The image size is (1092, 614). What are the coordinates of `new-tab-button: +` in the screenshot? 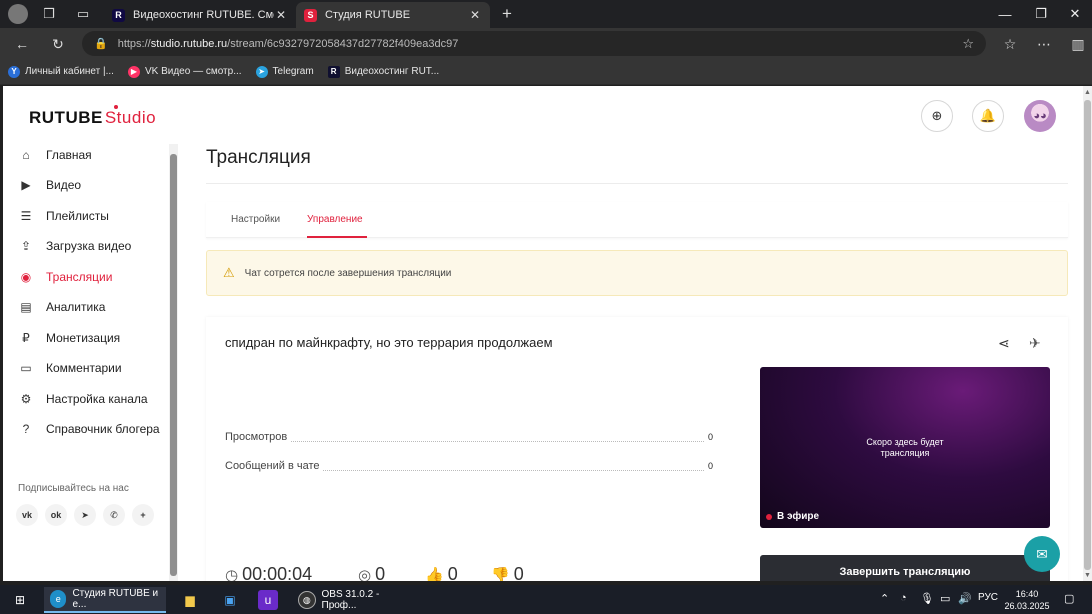 It's located at (507, 13).